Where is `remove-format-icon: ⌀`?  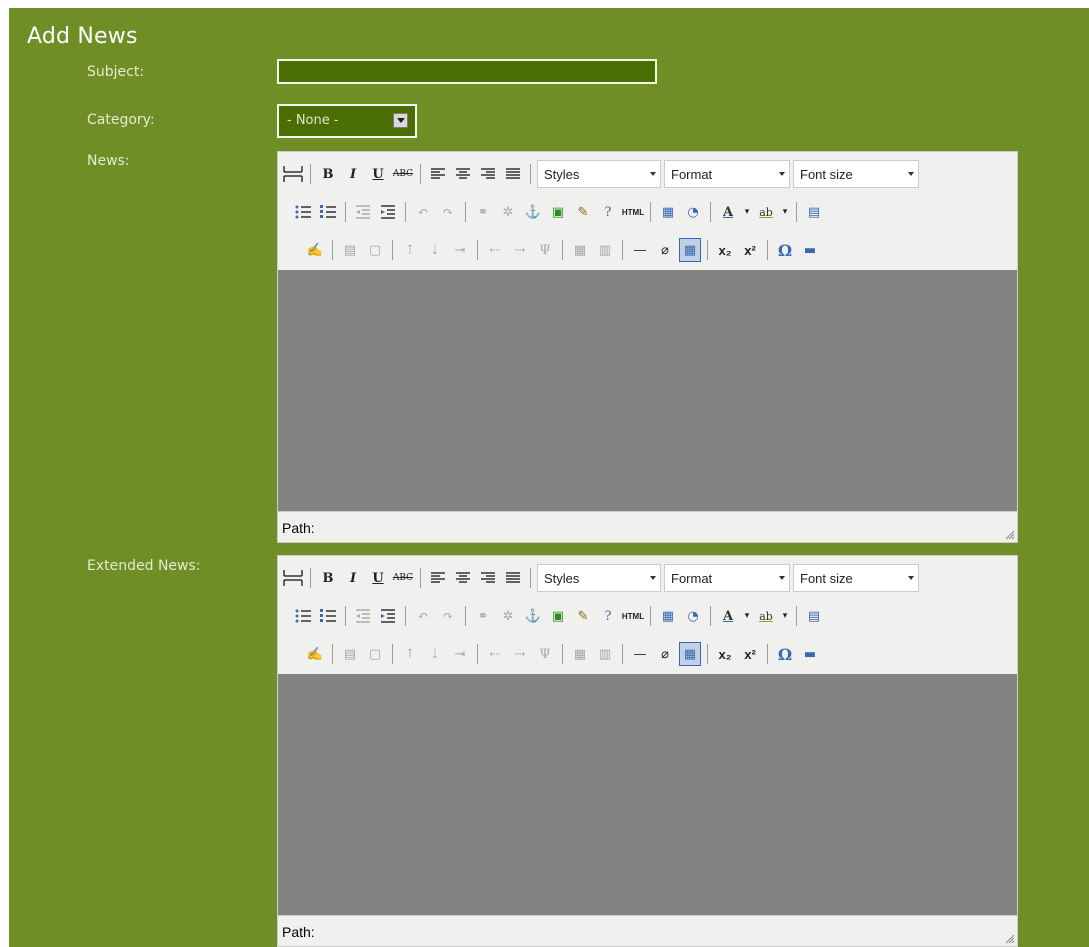
remove-format-icon: ⌀ is located at coordinates (665, 654).